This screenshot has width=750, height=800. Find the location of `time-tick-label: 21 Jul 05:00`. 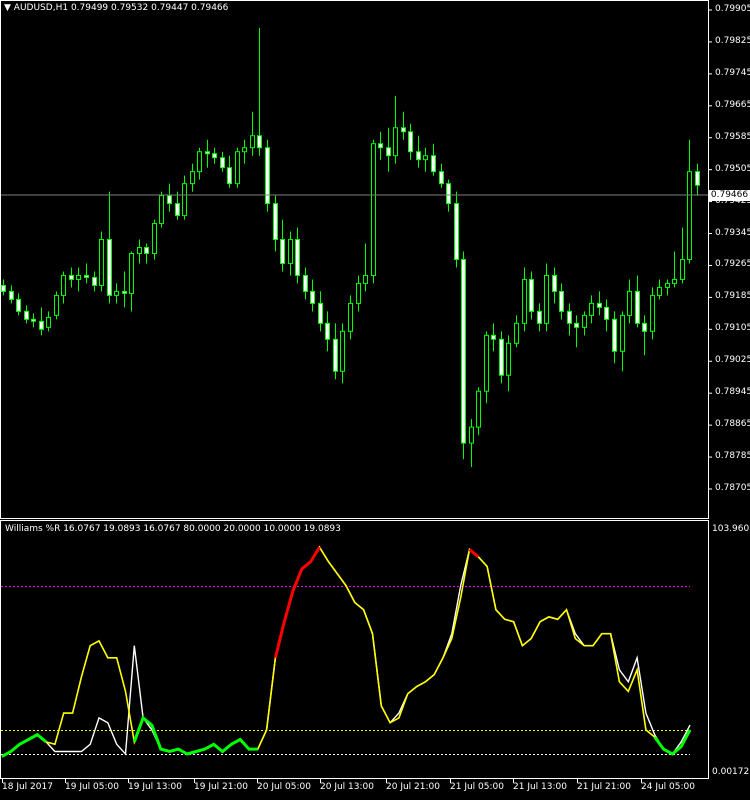

time-tick-label: 21 Jul 05:00 is located at coordinates (477, 787).